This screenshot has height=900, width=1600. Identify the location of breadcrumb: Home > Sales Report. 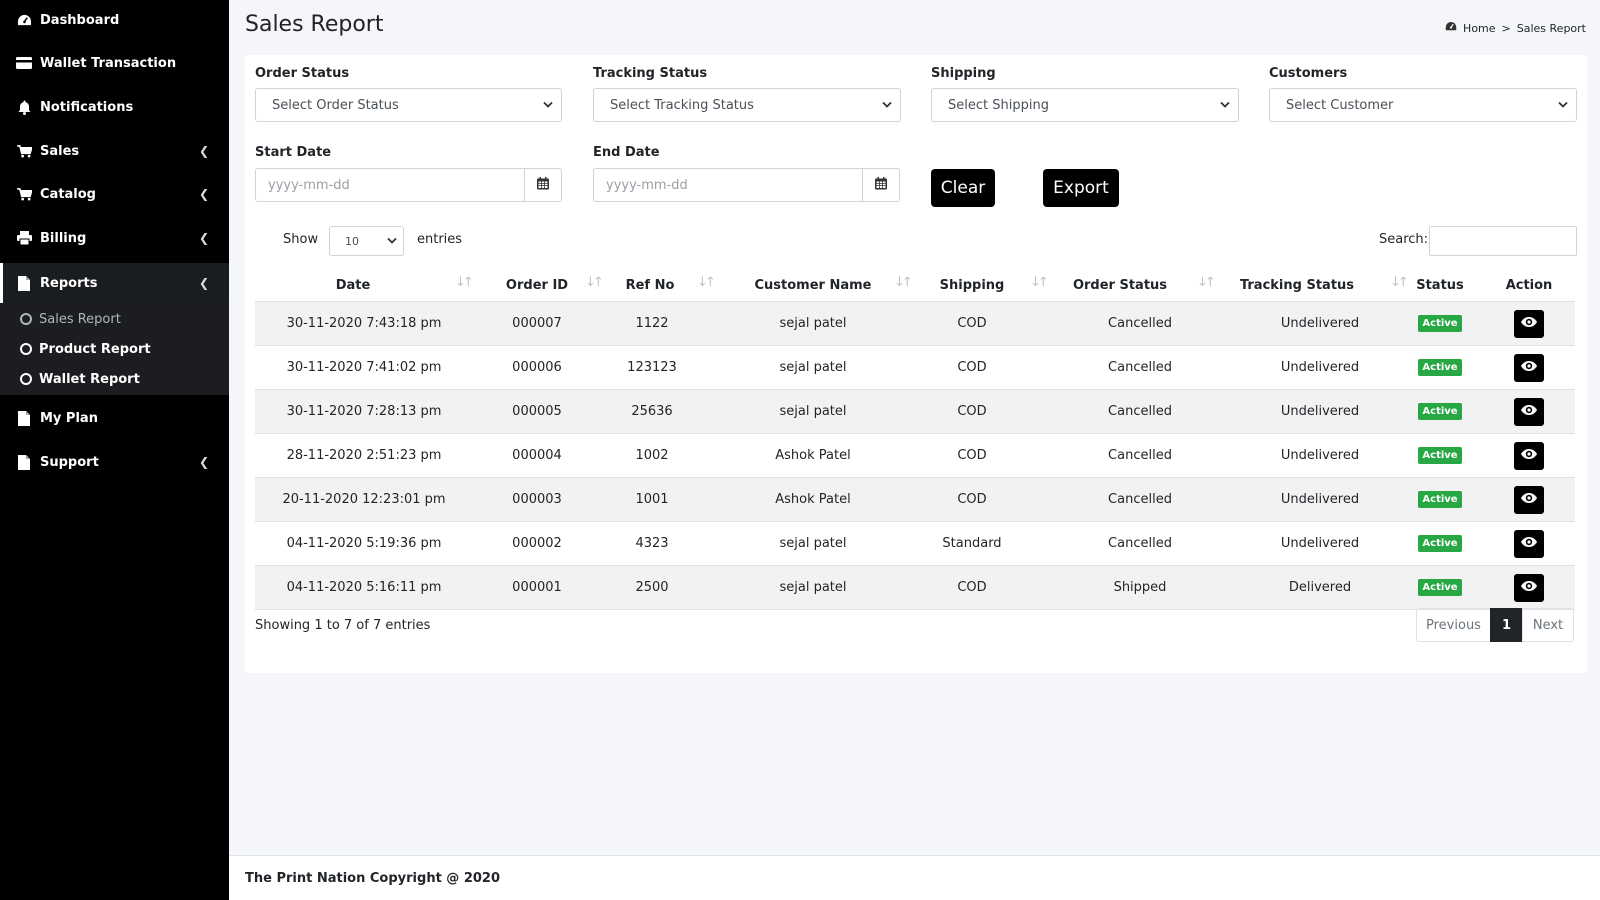
(1515, 28).